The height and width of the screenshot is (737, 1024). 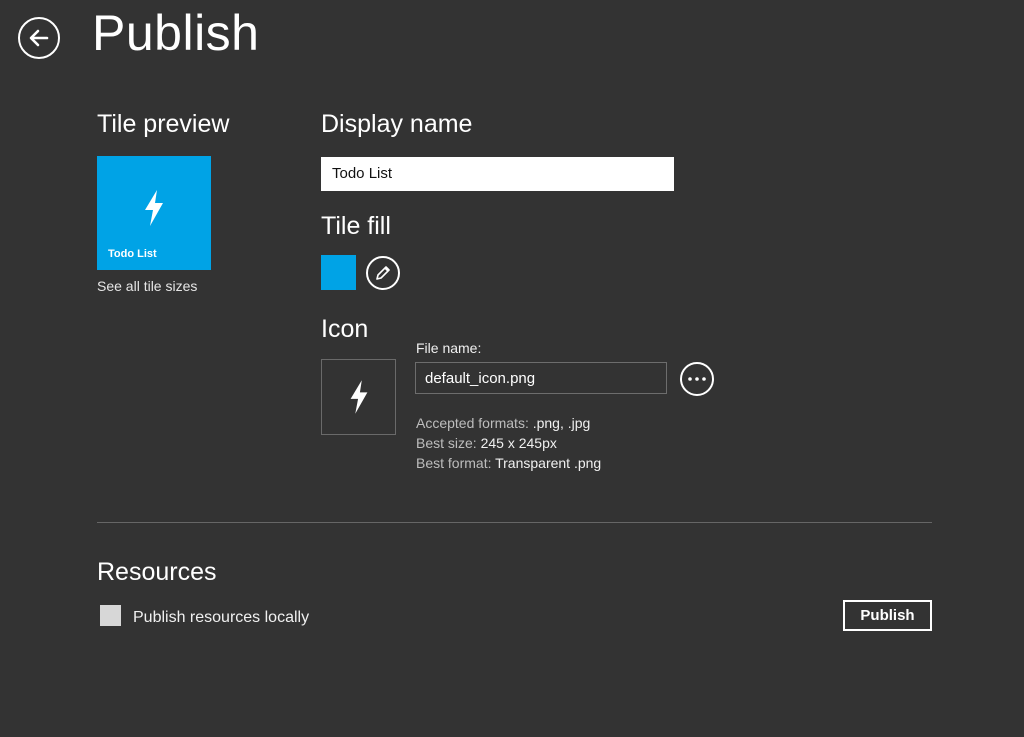 I want to click on accepted-formats-label: Accepted formats:, so click(x=472, y=423).